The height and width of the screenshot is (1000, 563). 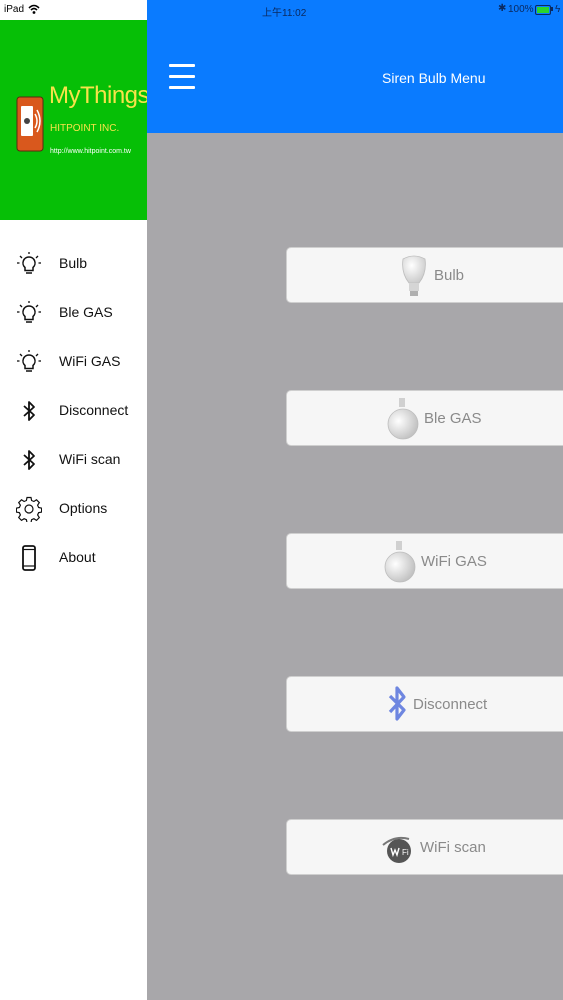 I want to click on button-label: WiFi scan, so click(x=453, y=847).